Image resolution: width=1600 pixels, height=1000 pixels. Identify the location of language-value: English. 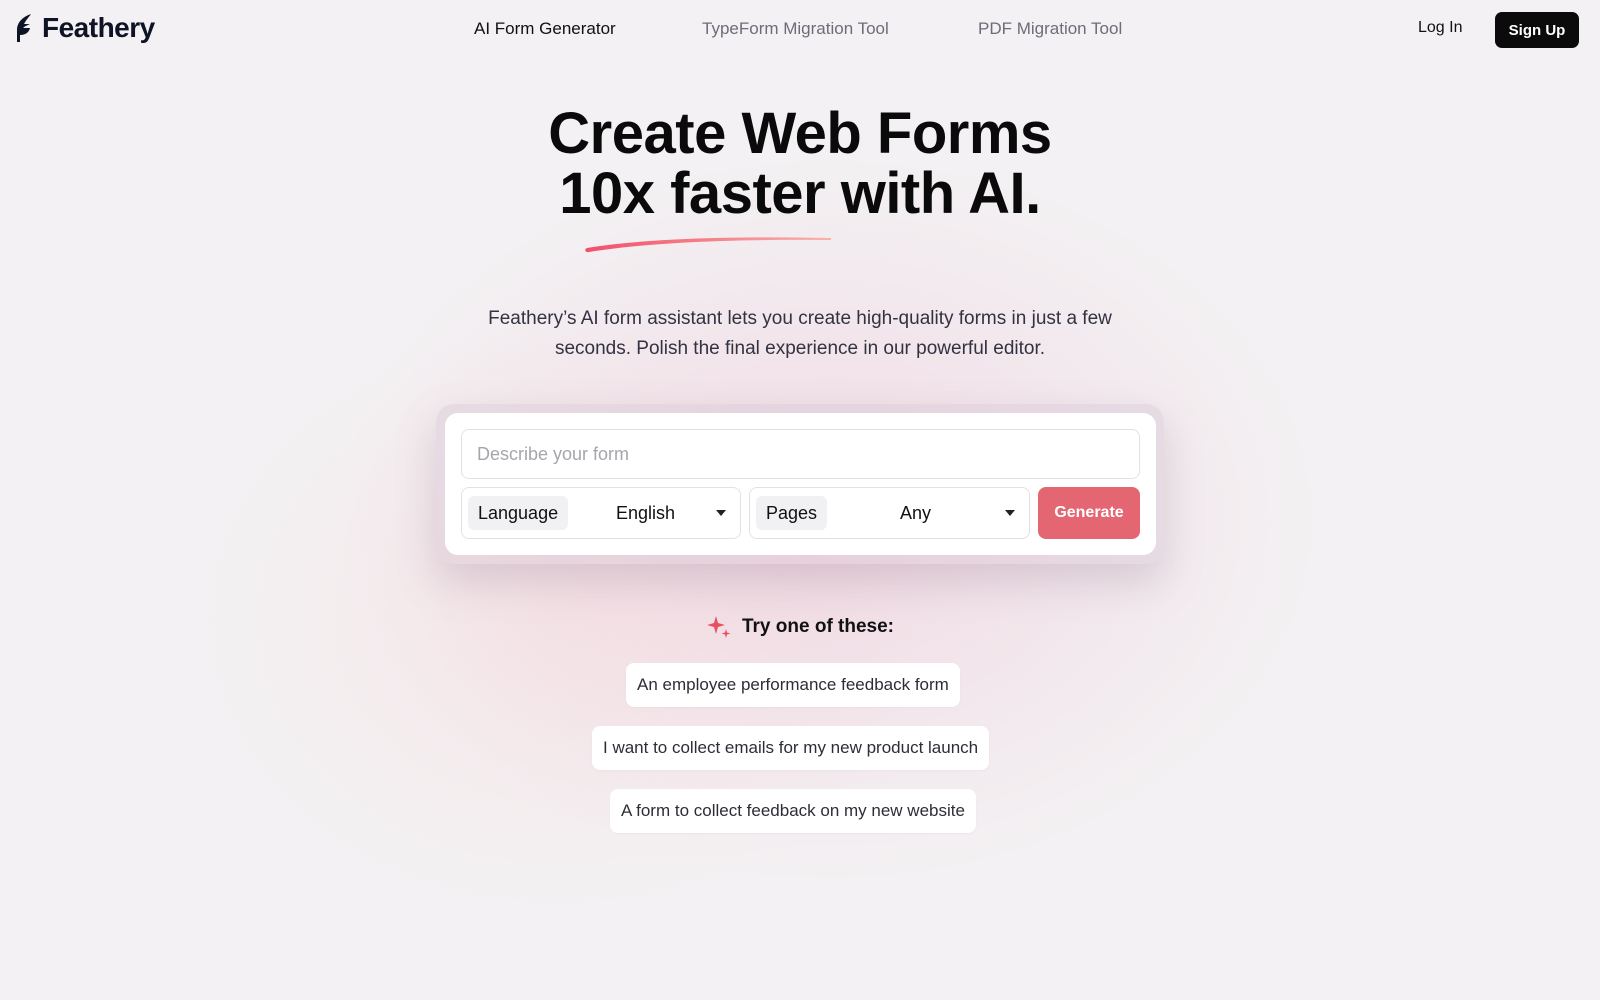
(646, 513).